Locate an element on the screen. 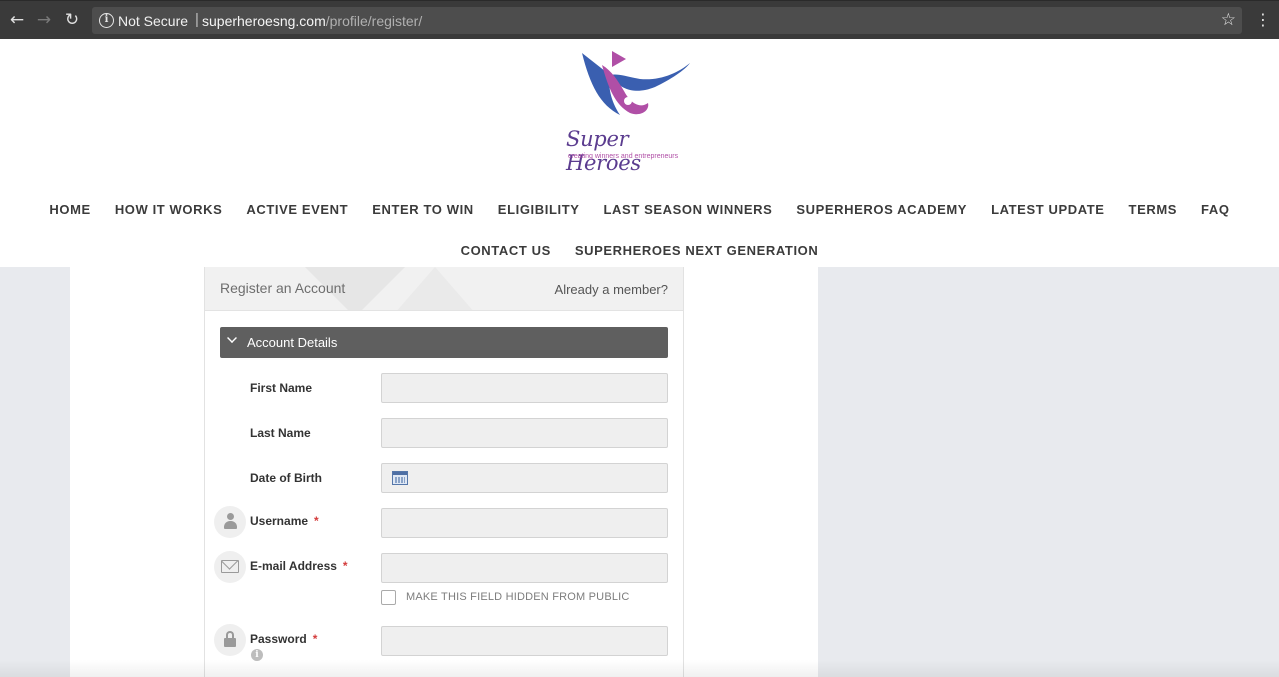  last-name-input is located at coordinates (524, 433).